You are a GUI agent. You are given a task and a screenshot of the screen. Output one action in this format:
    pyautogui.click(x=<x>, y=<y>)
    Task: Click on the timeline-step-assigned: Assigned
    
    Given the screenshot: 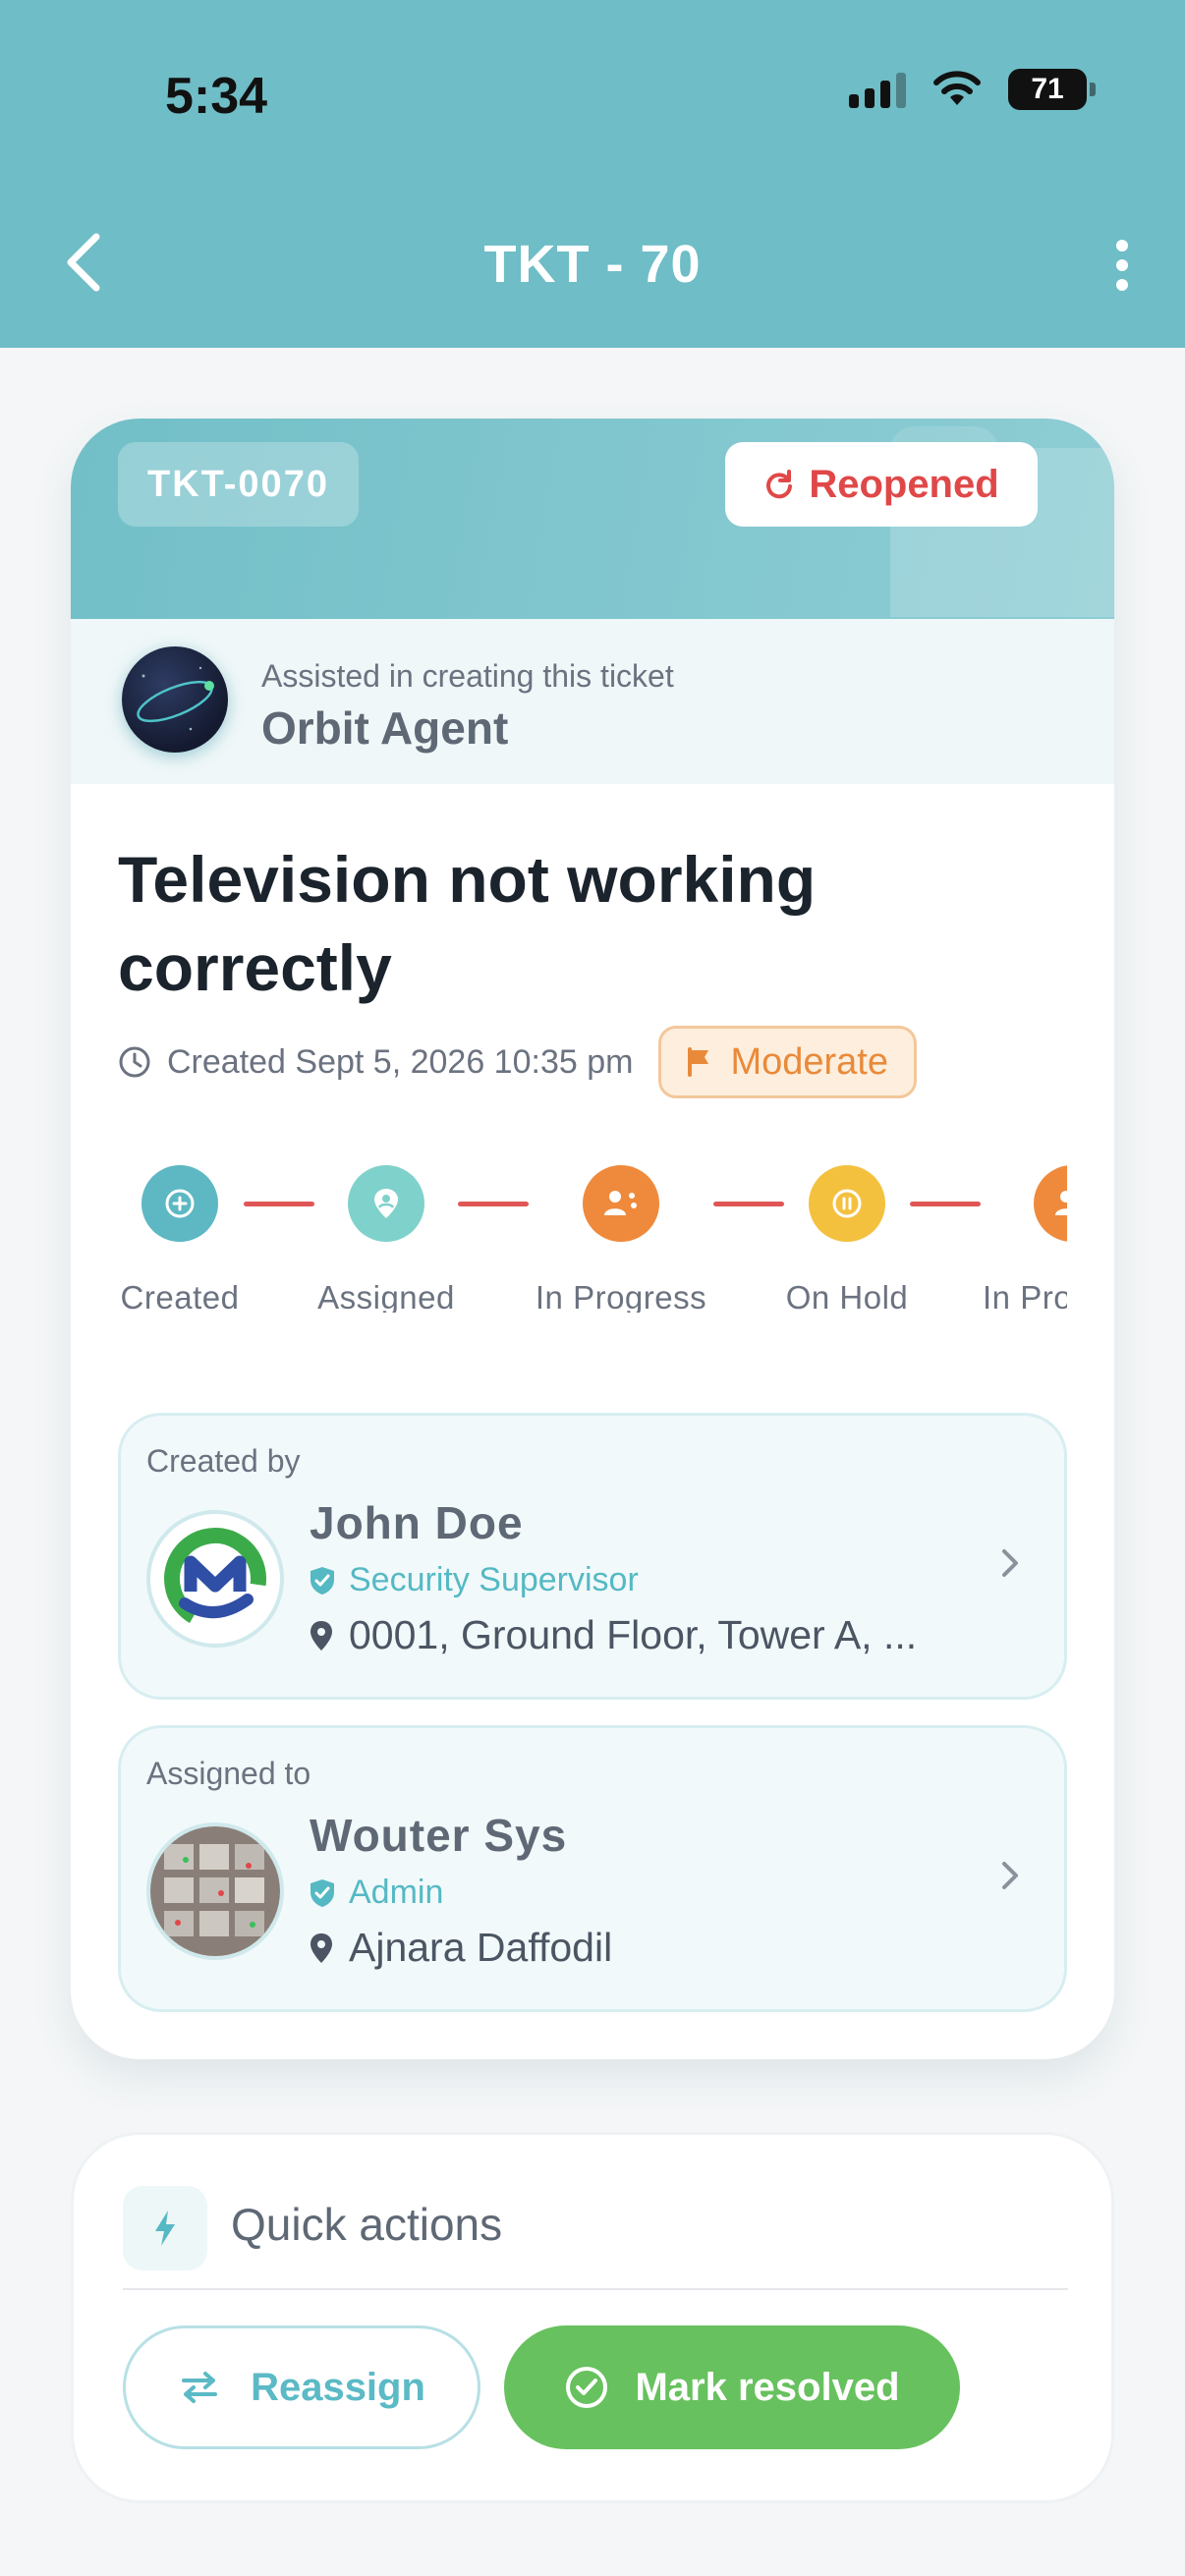 What is the action you would take?
    pyautogui.click(x=386, y=1239)
    